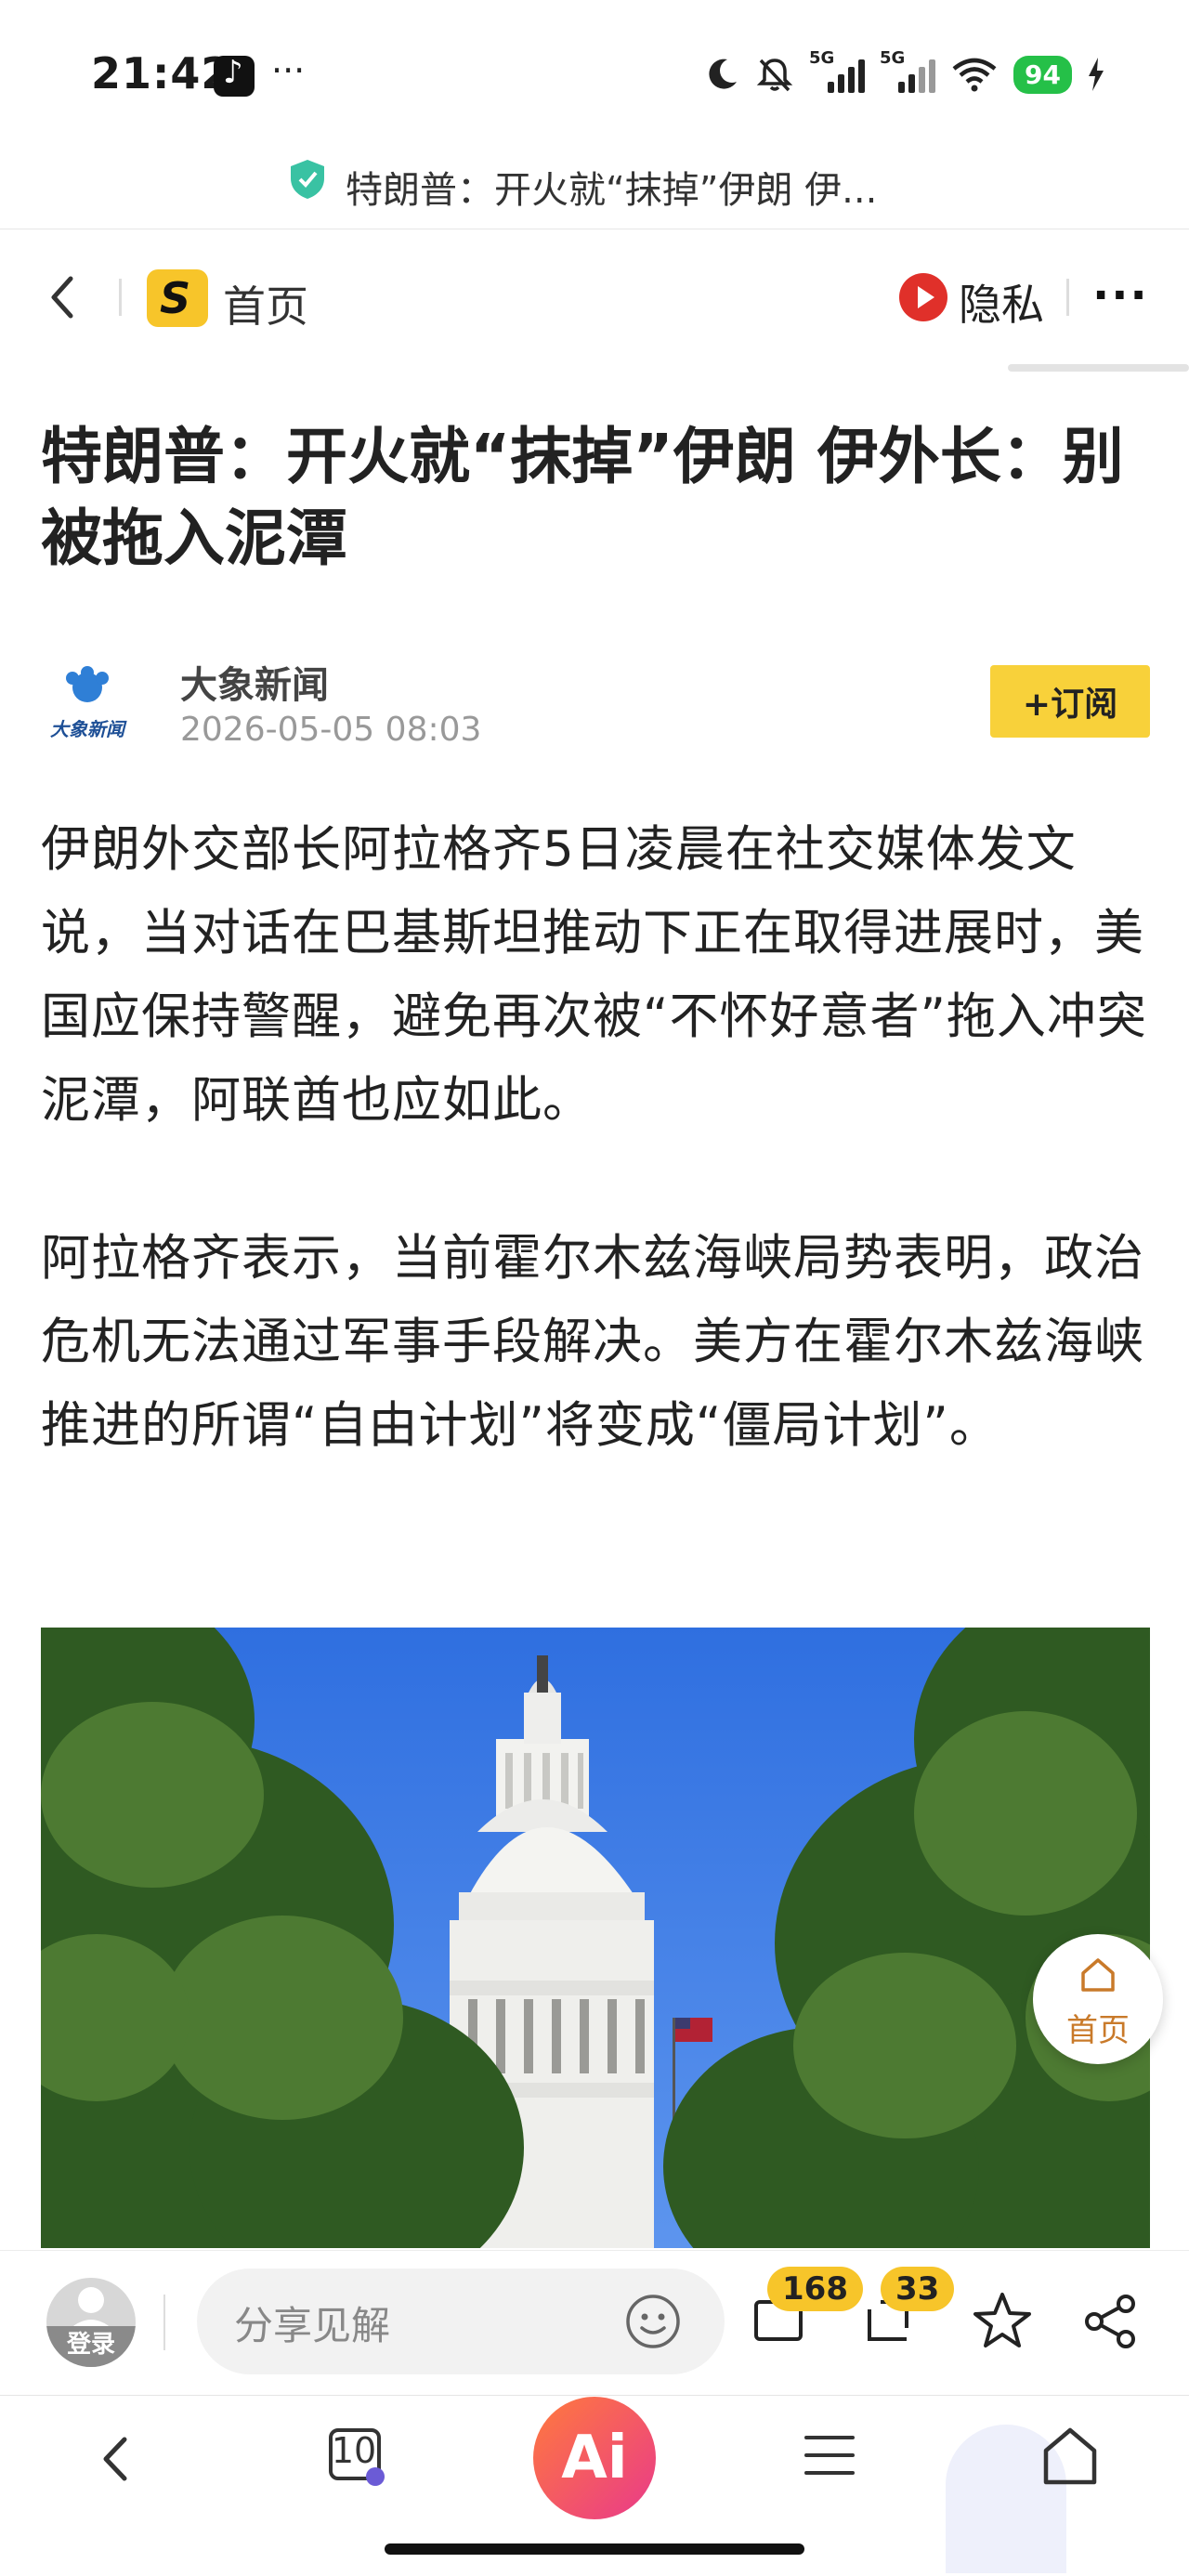 The width and height of the screenshot is (1189, 2576). I want to click on share-icon, so click(1110, 2321).